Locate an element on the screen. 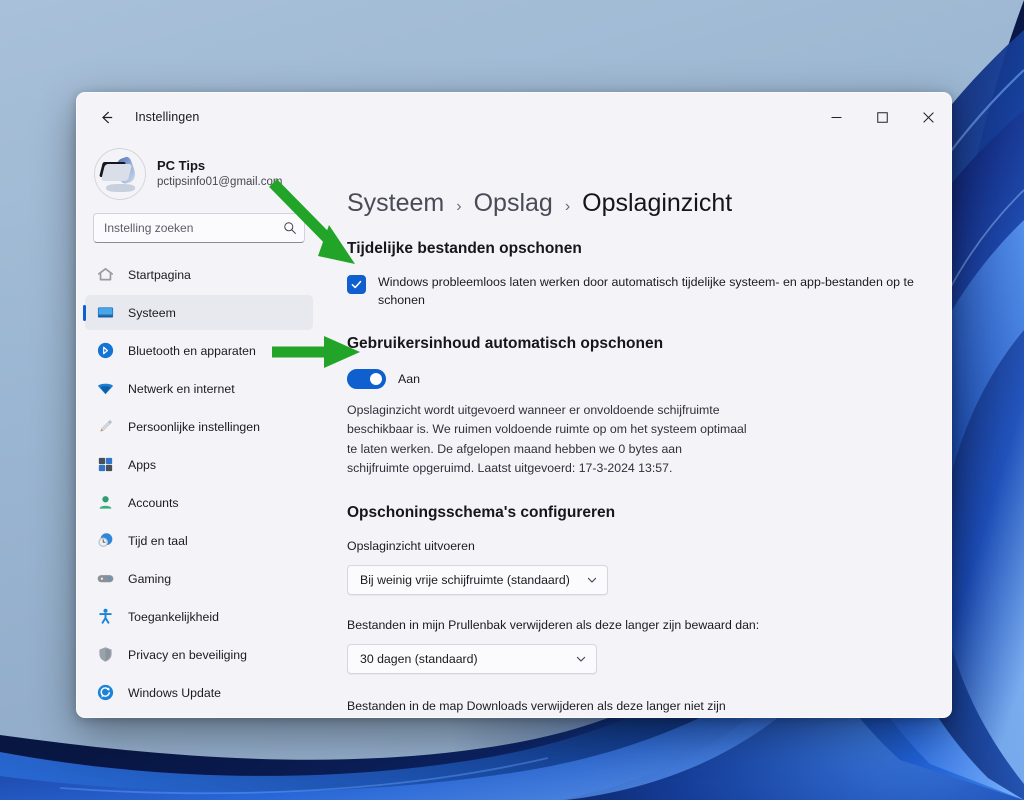 Image resolution: width=1024 pixels, height=800 pixels. minimize-icon is located at coordinates (836, 117).